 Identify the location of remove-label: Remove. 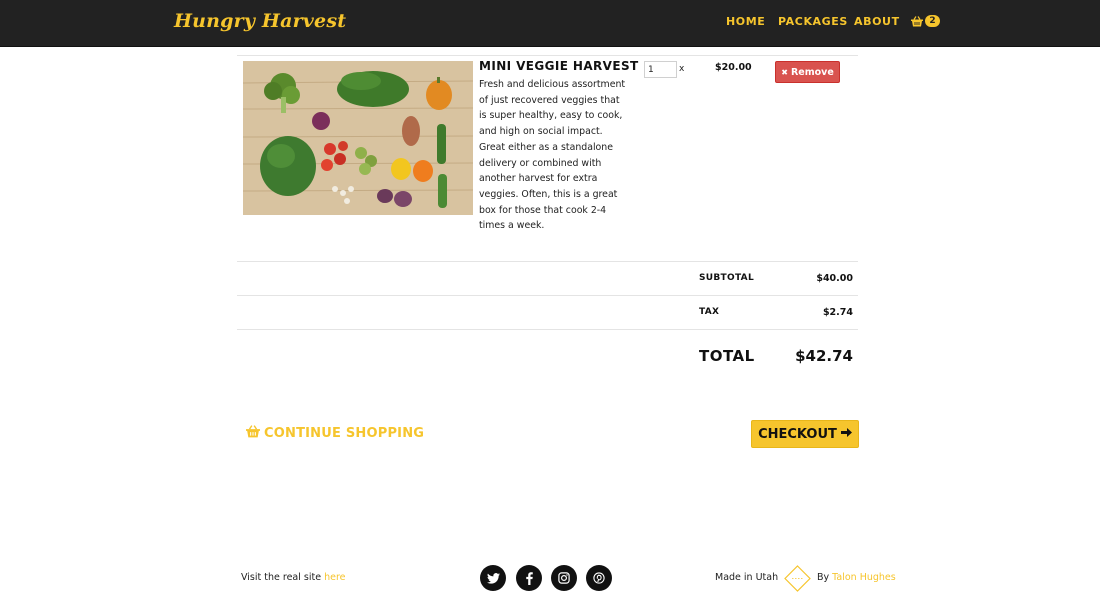
(812, 72).